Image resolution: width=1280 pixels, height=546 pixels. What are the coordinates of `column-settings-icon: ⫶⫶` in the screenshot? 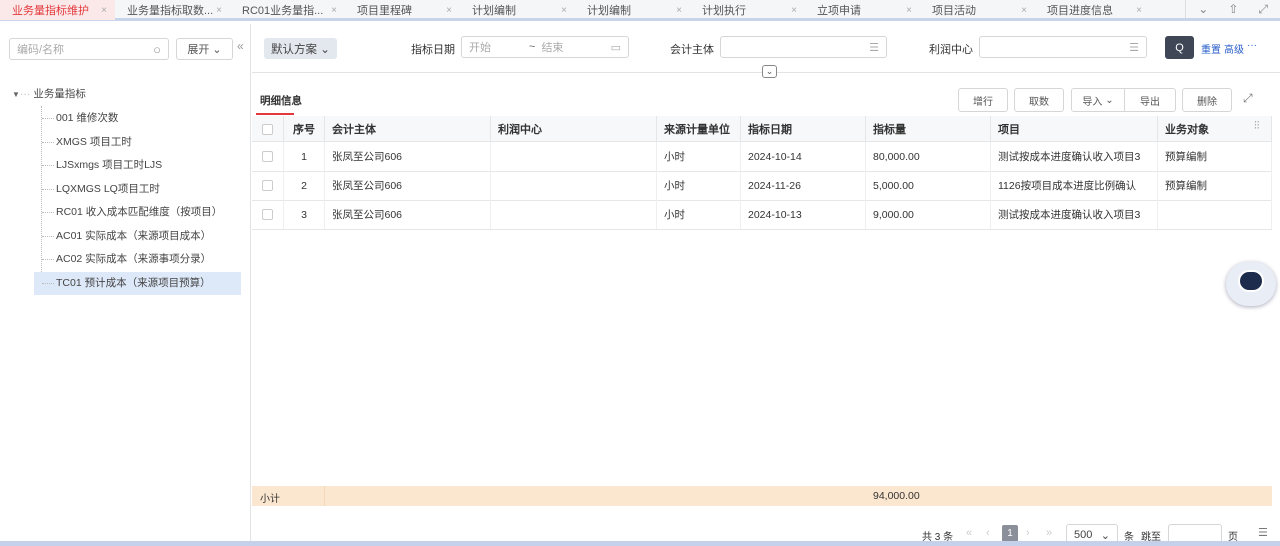 It's located at (1257, 126).